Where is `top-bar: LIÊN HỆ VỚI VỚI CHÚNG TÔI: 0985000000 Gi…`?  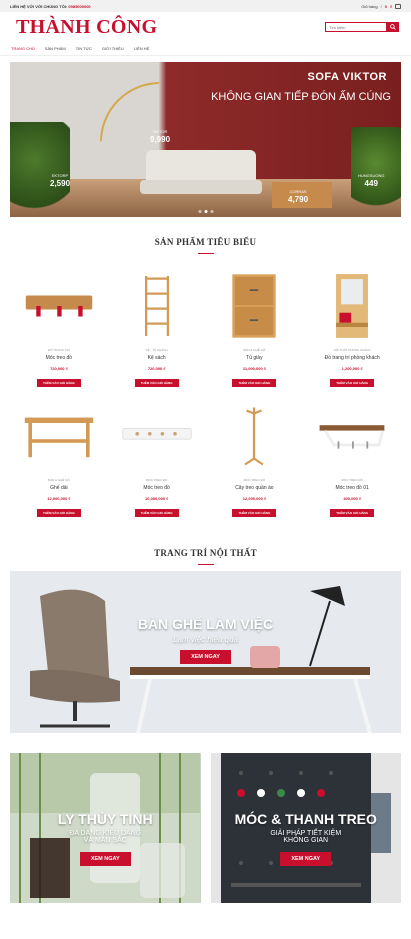 top-bar: LIÊN HỆ VỚI VỚI CHÚNG TÔI: 0985000000 Gi… is located at coordinates (205, 6).